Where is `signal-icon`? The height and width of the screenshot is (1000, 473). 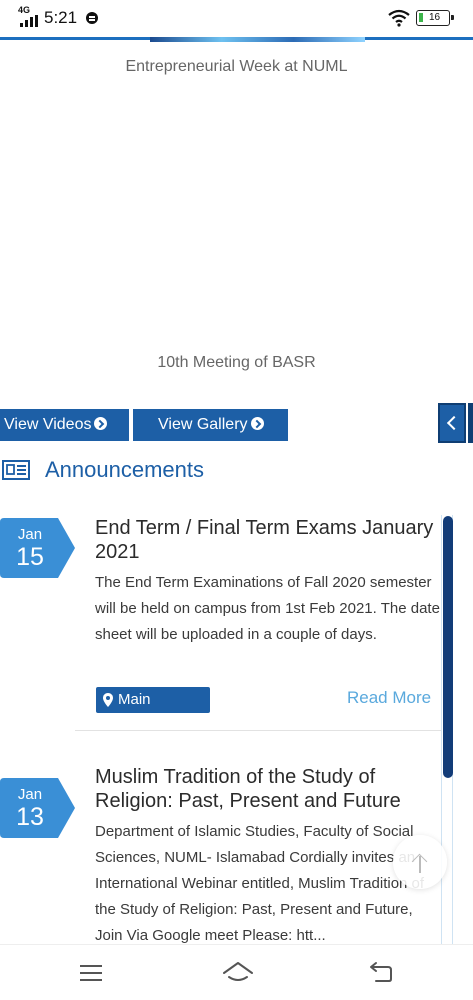 signal-icon is located at coordinates (29, 21).